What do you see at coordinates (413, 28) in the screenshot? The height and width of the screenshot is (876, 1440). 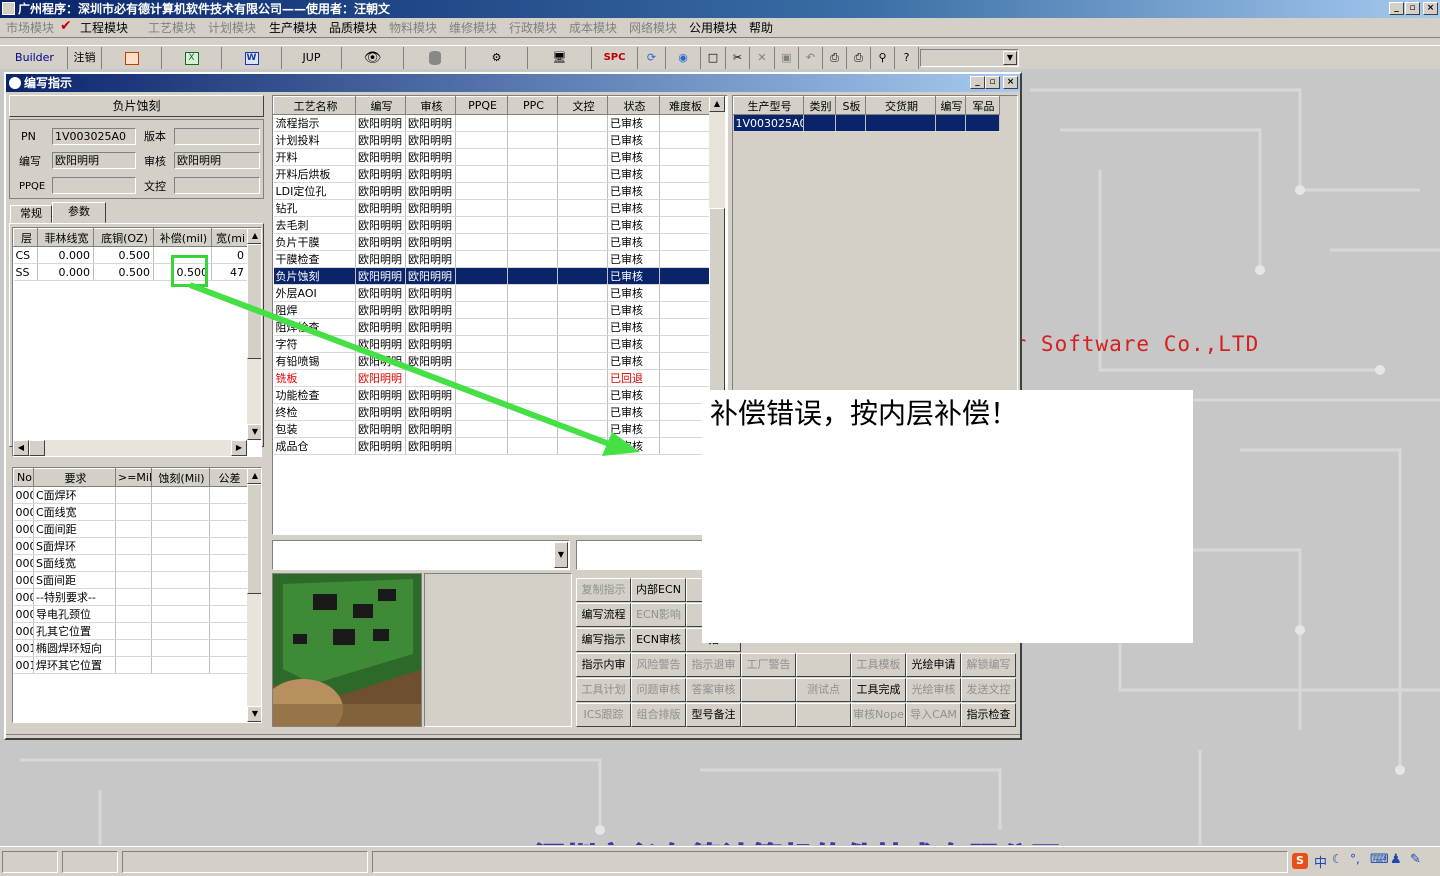 I see `menu-material: 物料模块` at bounding box center [413, 28].